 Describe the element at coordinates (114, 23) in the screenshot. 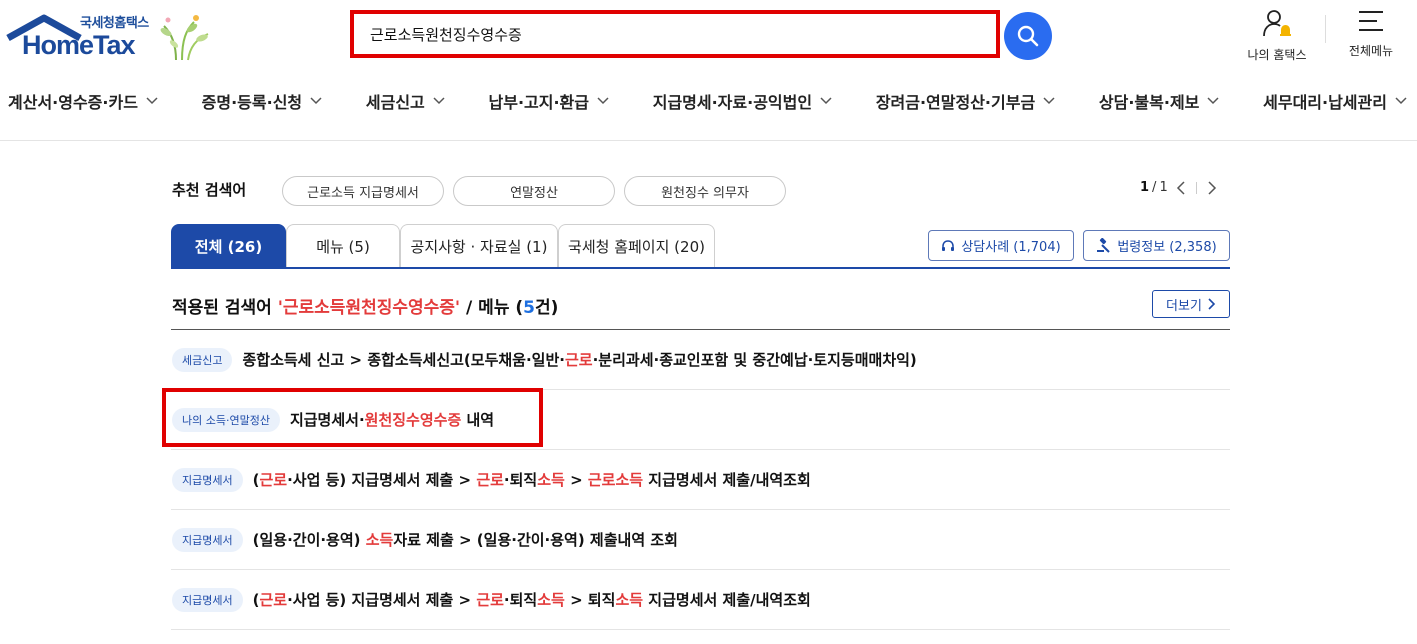

I see `logo-subtitle: 국세청홈택스` at that location.